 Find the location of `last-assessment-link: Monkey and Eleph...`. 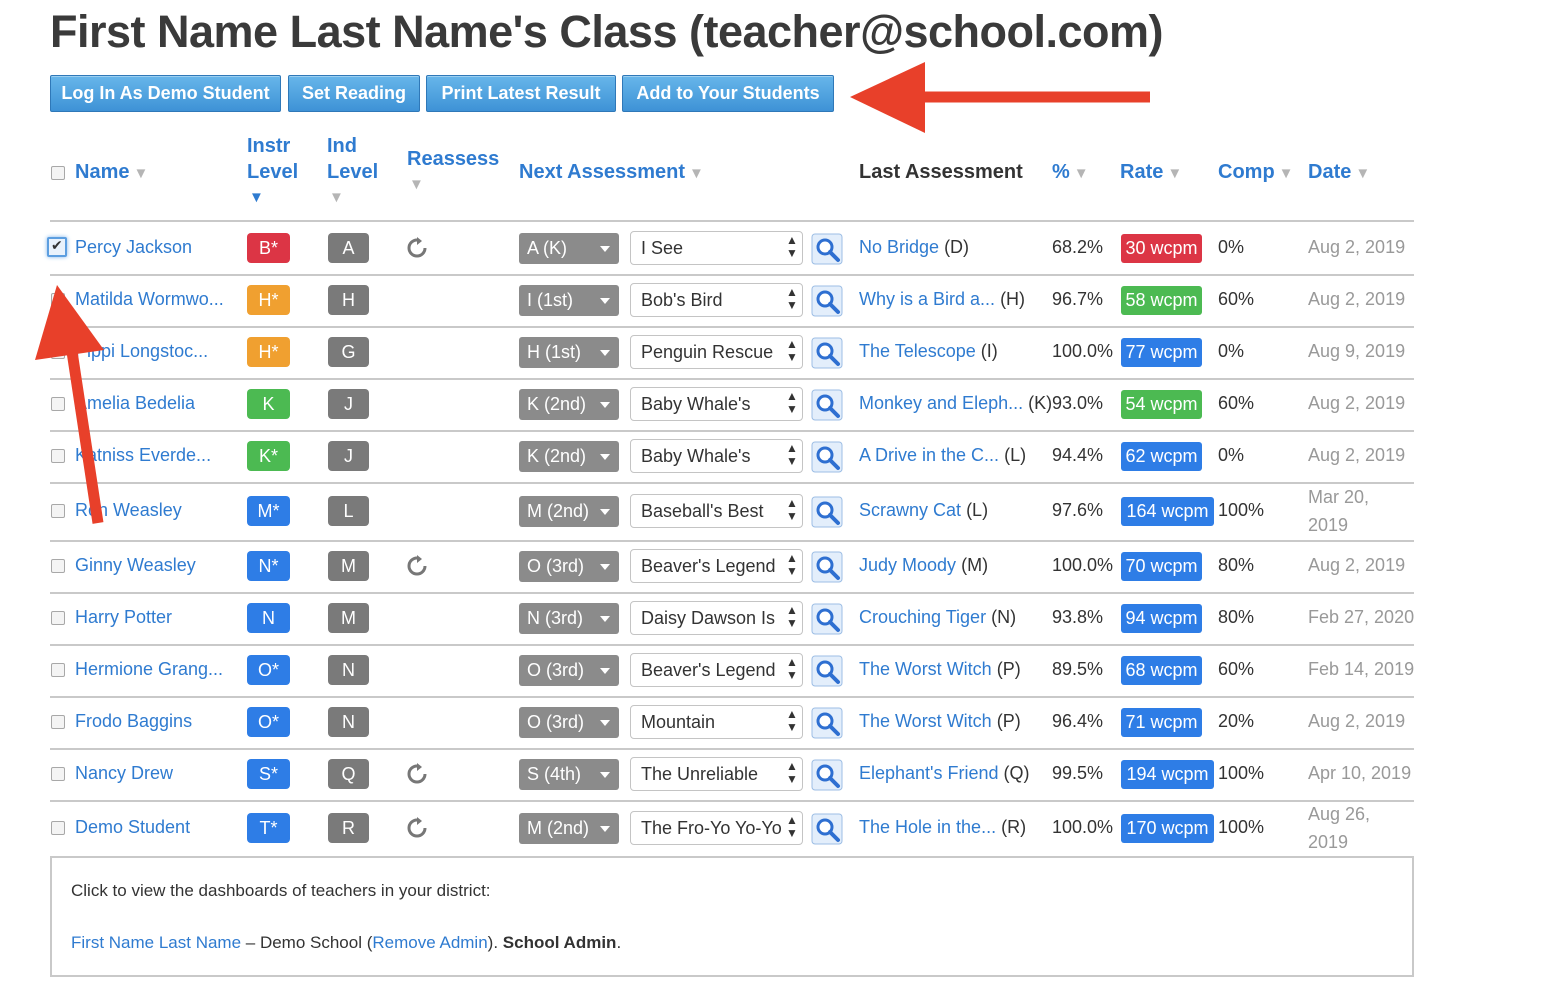

last-assessment-link: Monkey and Eleph... is located at coordinates (941, 403).